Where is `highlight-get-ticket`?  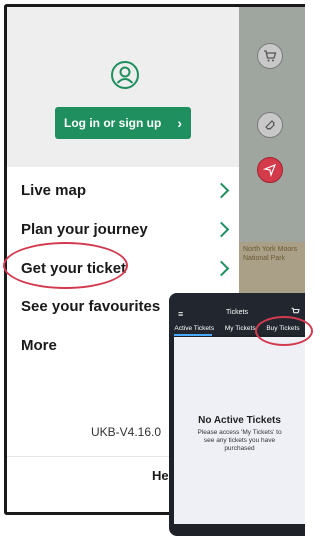 highlight-get-ticket is located at coordinates (65, 265).